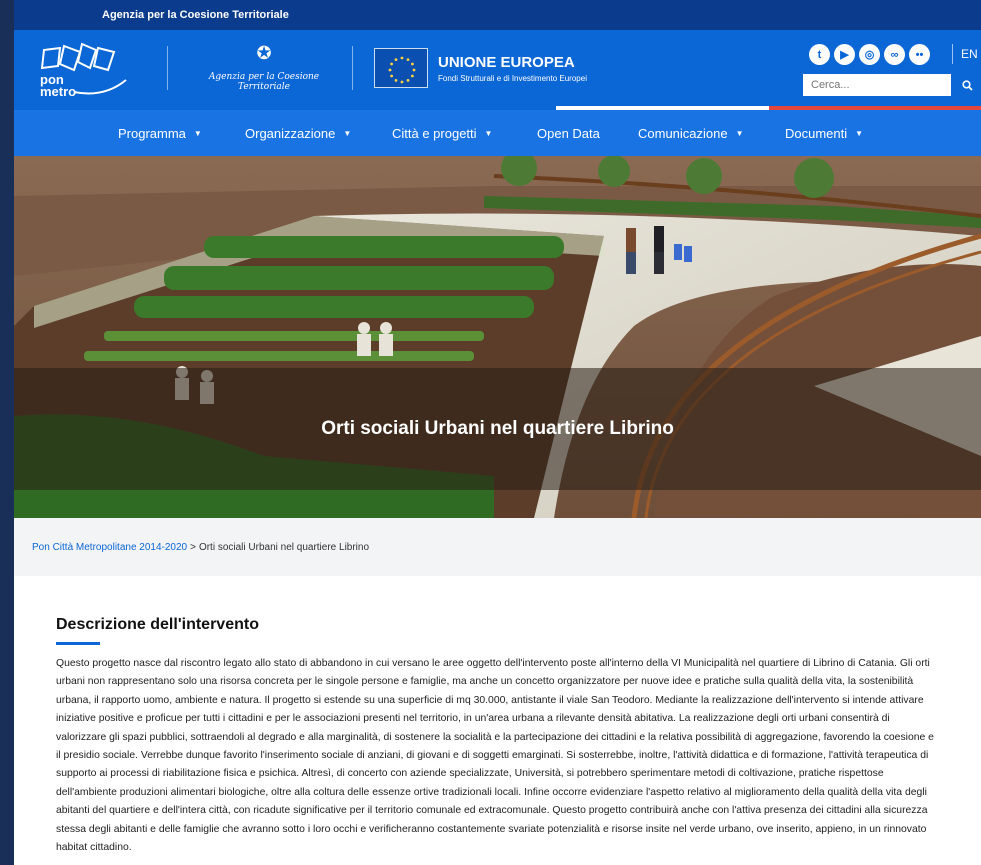 This screenshot has height=865, width=981. I want to click on nav-label: Organizzazione, so click(290, 133).